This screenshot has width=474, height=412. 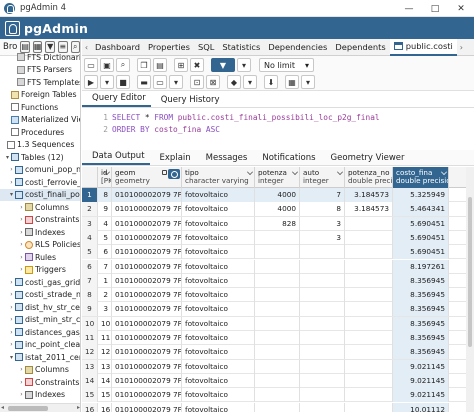 What do you see at coordinates (206, 47) in the screenshot?
I see `tab-sql: SQL` at bounding box center [206, 47].